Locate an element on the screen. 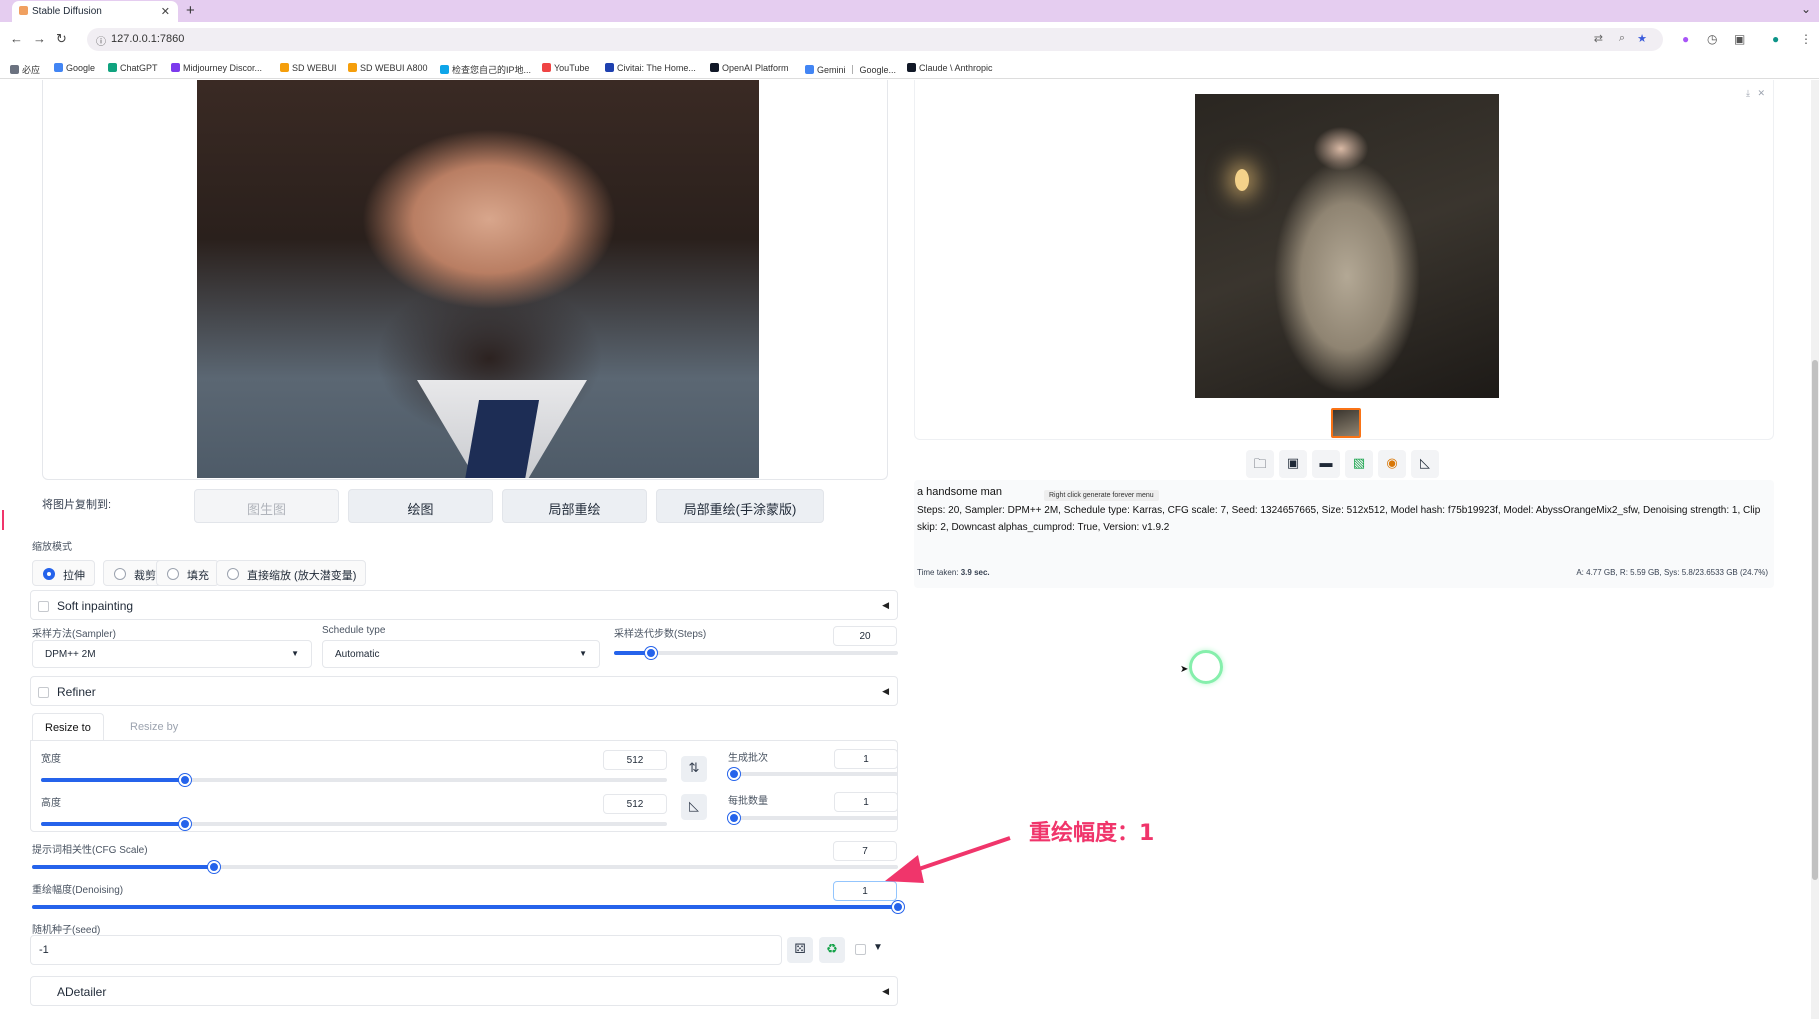 The height and width of the screenshot is (1019, 1819). scrollbar-thumb is located at coordinates (1815, 620).